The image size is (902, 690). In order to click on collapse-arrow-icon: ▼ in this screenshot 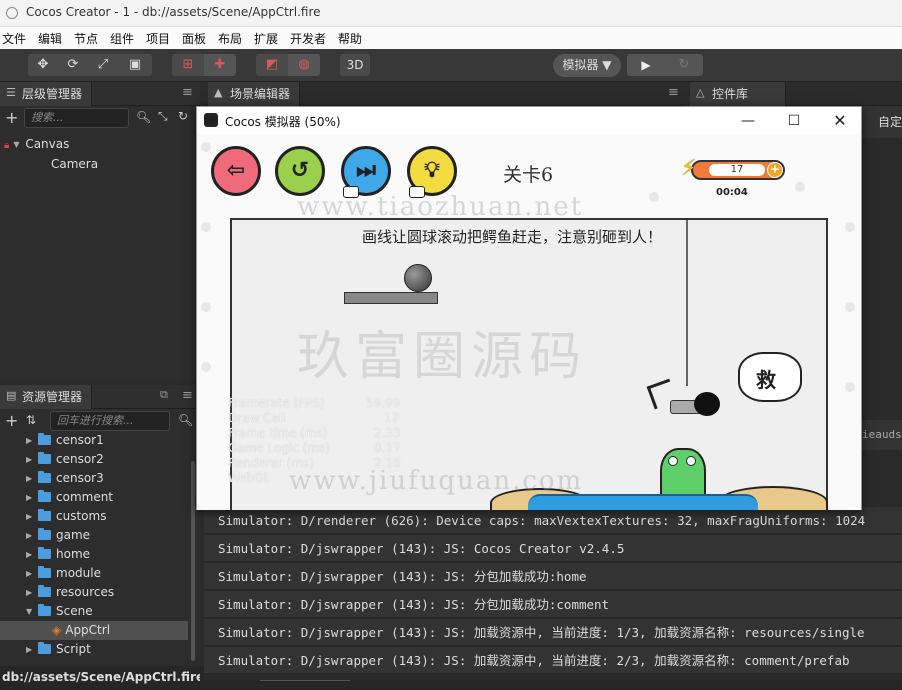, I will do `click(32, 611)`.